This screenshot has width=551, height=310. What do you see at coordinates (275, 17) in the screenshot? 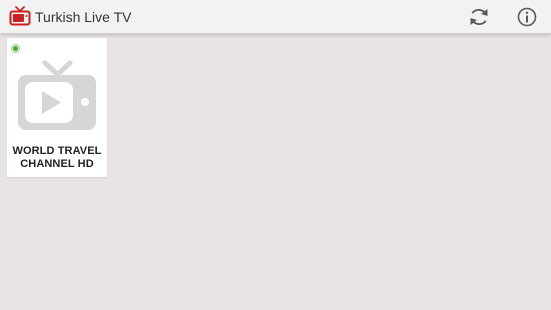
I see `action-bar: Turkish Live TV` at bounding box center [275, 17].